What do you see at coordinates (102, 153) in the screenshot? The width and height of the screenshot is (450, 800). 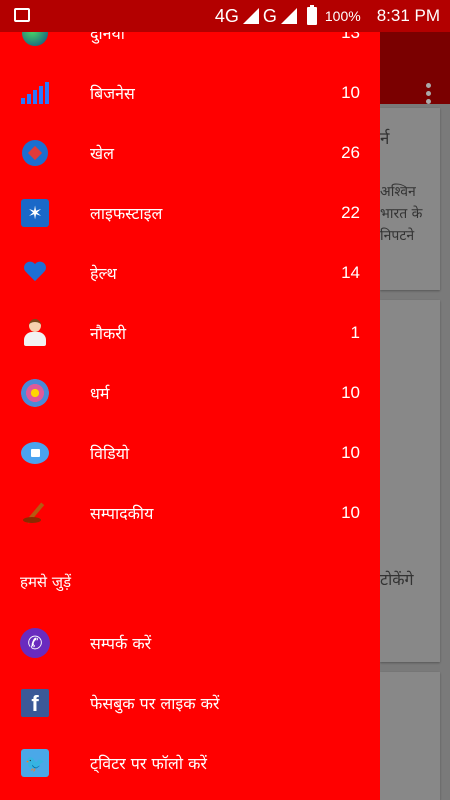 I see `drawer-item-label: खेल` at bounding box center [102, 153].